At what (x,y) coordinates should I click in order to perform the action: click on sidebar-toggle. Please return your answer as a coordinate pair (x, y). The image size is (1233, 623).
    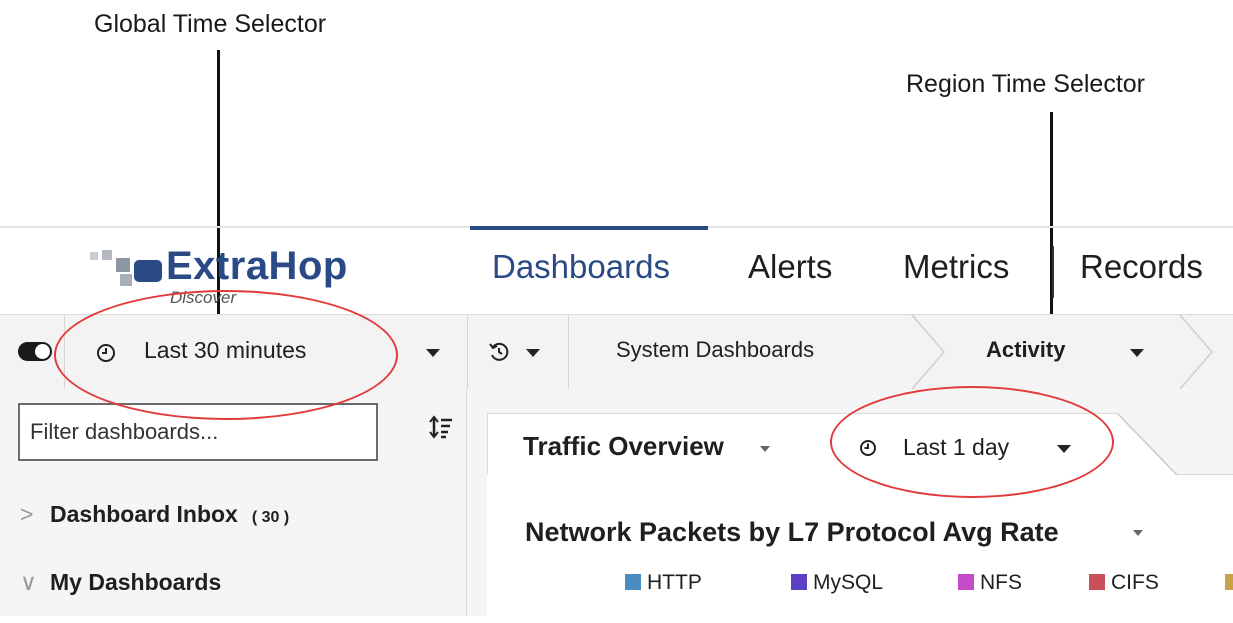
    Looking at the image, I should click on (35, 351).